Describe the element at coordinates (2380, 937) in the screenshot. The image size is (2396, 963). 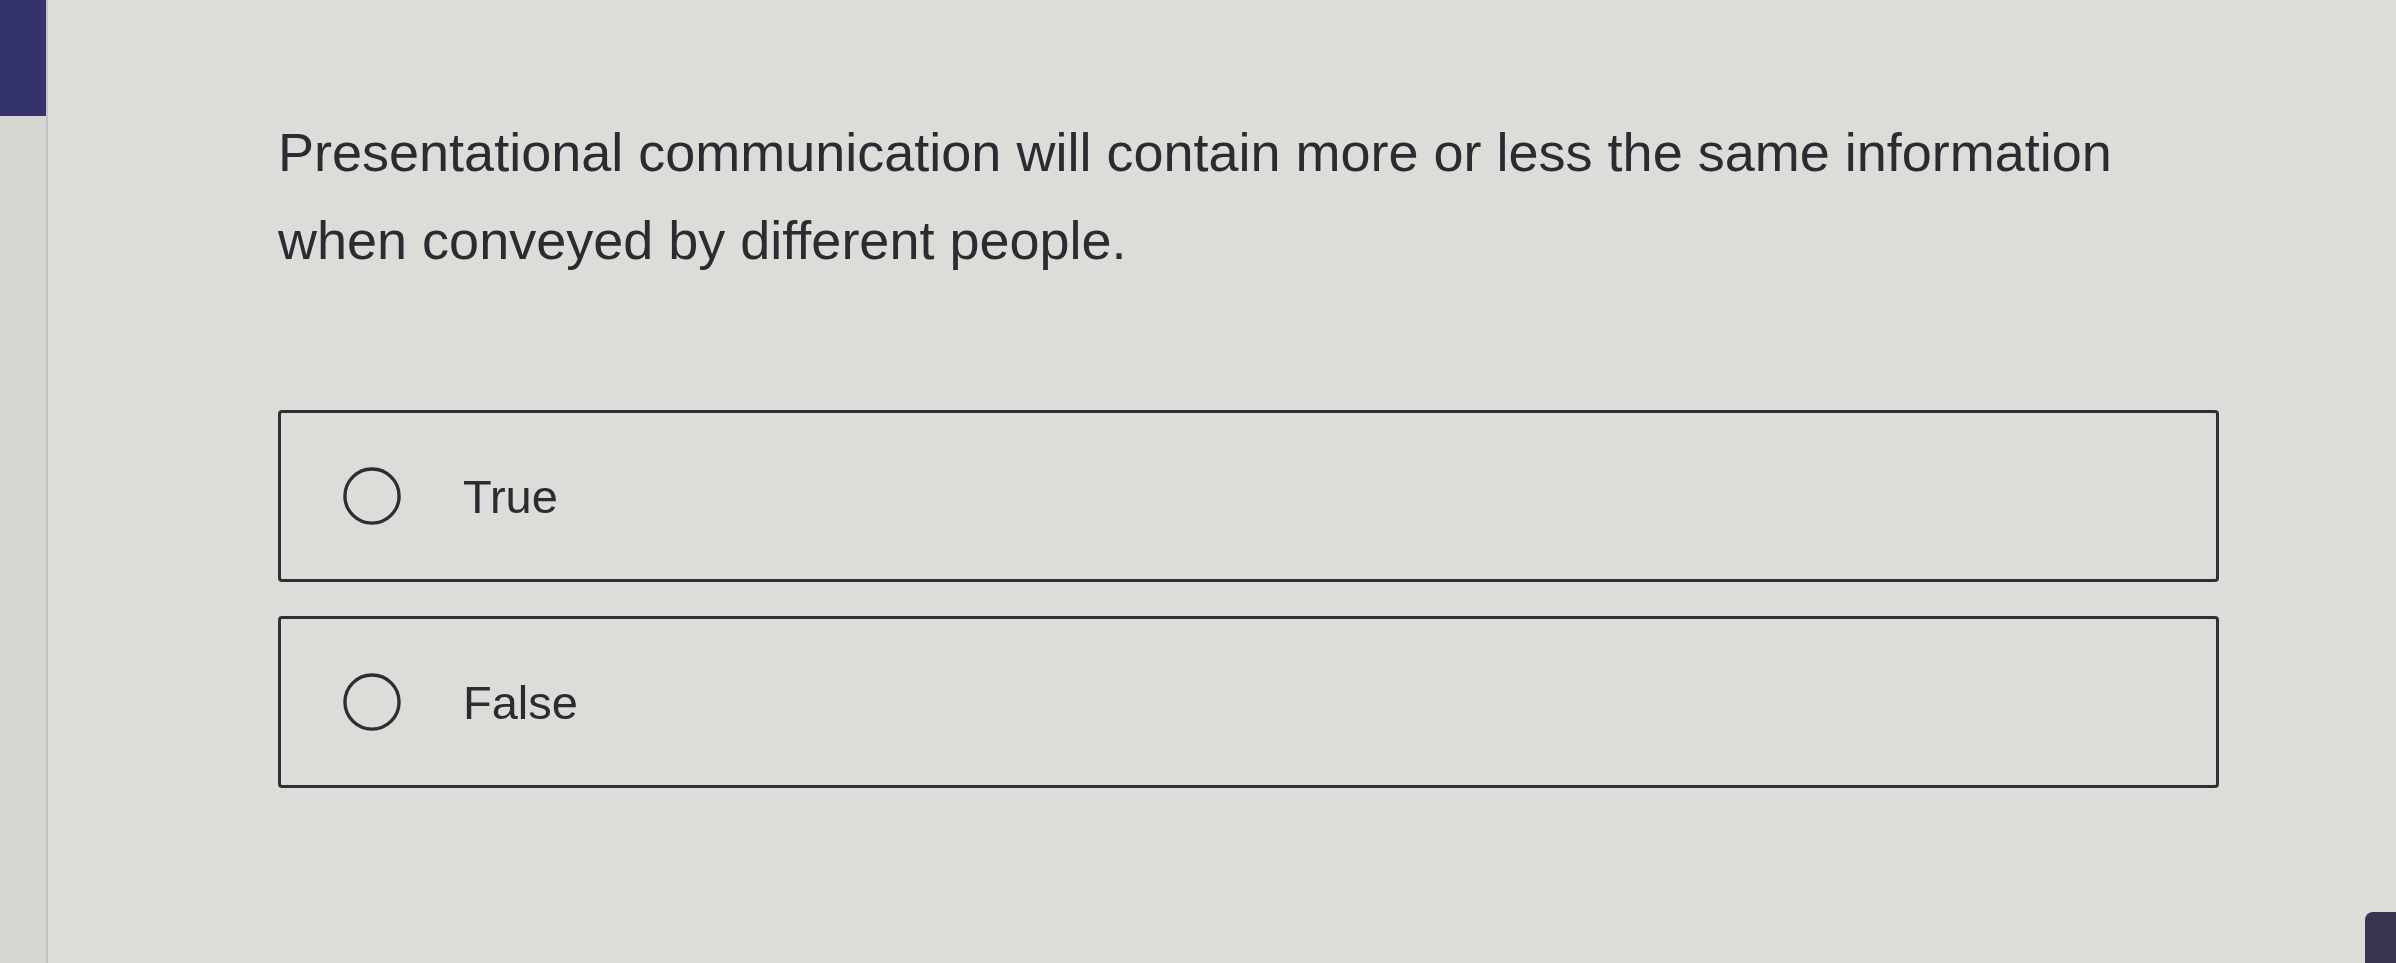
I see `corner-block` at that location.